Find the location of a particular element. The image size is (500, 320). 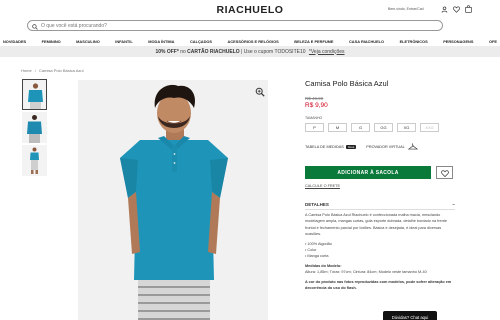

breadcrumb: Home / Camisa Polo Básica Azul is located at coordinates (52, 70).